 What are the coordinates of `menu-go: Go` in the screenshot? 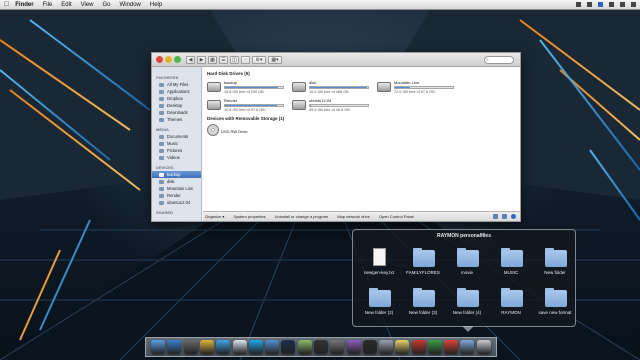 It's located at (107, 5).